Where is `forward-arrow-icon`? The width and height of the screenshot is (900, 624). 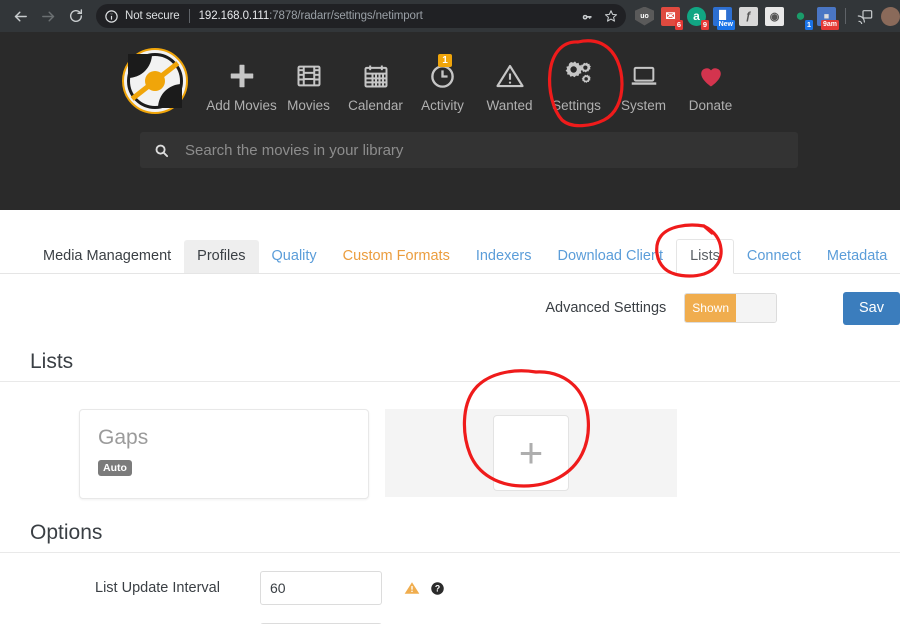 forward-arrow-icon is located at coordinates (48, 16).